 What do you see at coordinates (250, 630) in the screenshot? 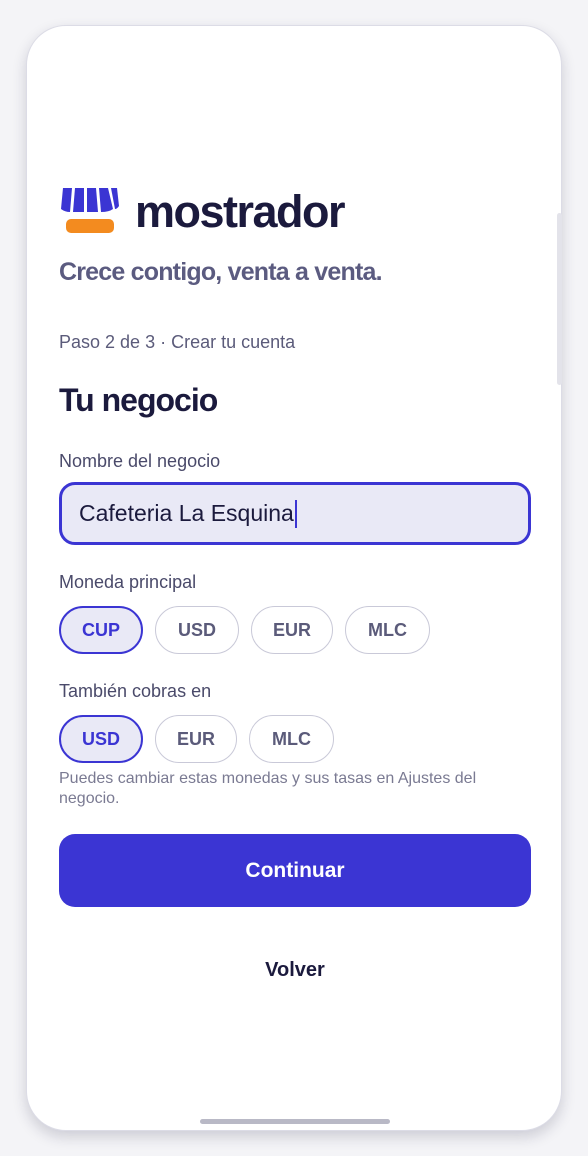
I see `main-currency-options: CUP USD EUR MLC` at bounding box center [250, 630].